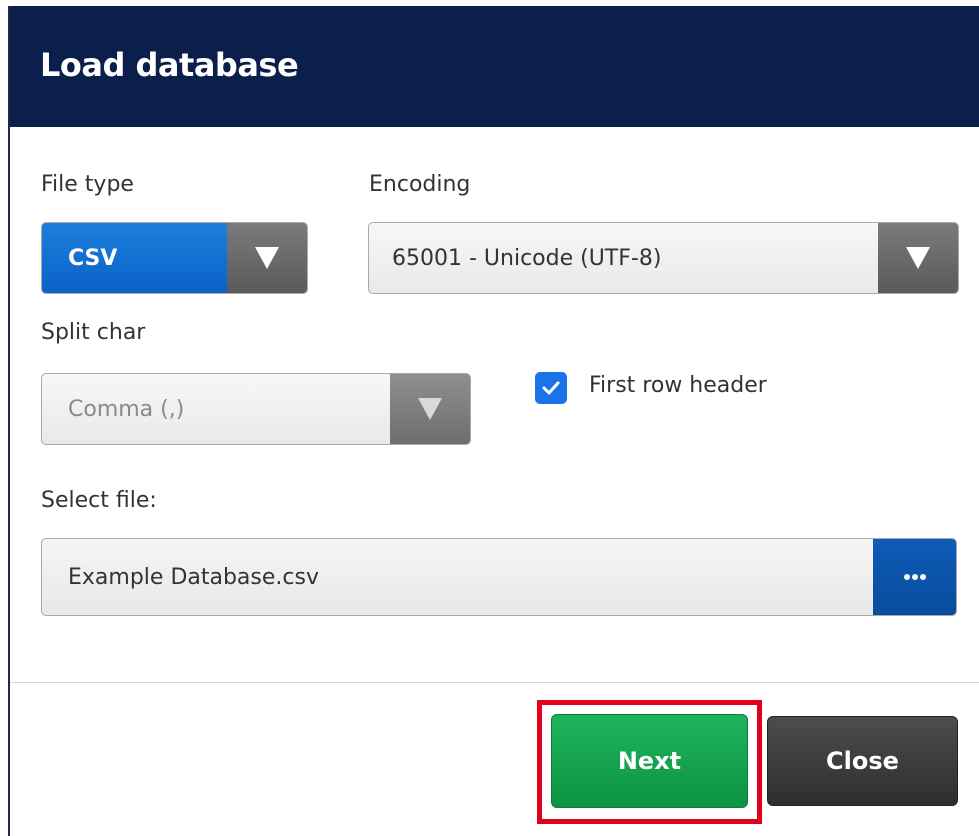  Describe the element at coordinates (420, 184) in the screenshot. I see `encoding-label: Encoding` at that location.